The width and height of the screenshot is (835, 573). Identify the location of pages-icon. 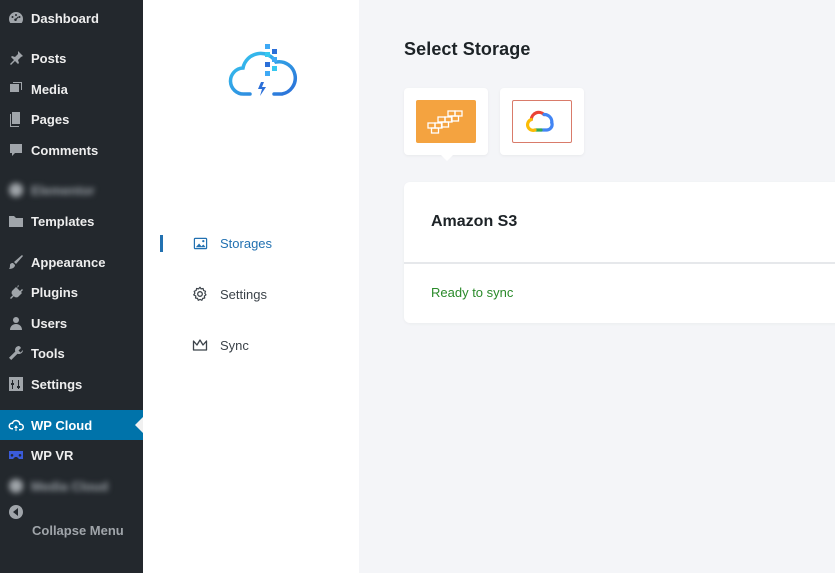
(16, 119).